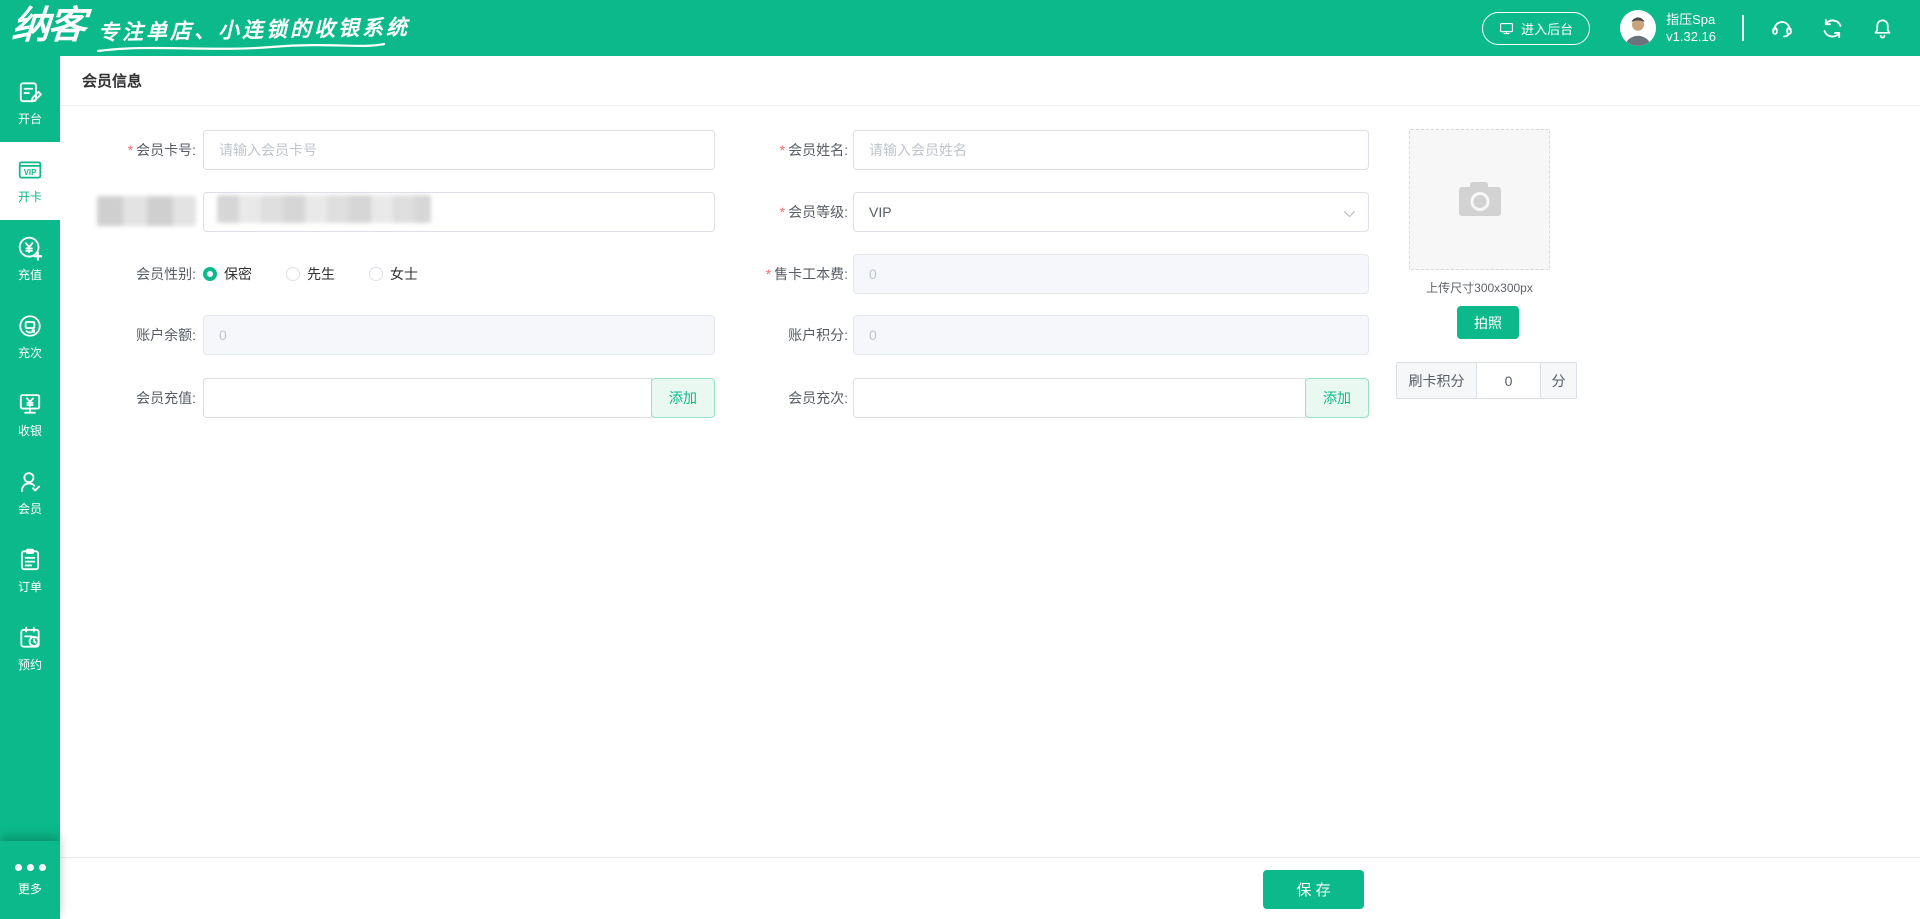  I want to click on sidebar-nav: 开台 VIP 开卡 充值 充次 收银 会员 订单 预约, so click(30, 372).